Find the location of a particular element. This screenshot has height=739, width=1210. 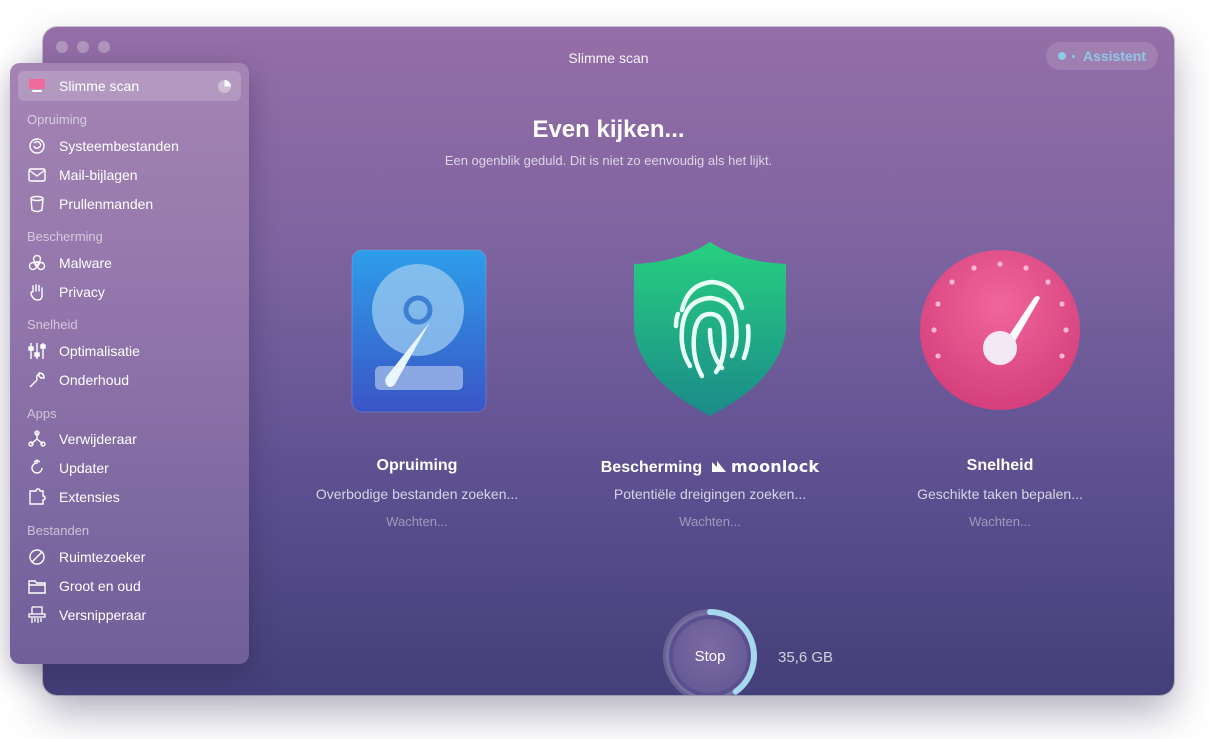

sidebar-item-malware: Malware is located at coordinates (70, 263).